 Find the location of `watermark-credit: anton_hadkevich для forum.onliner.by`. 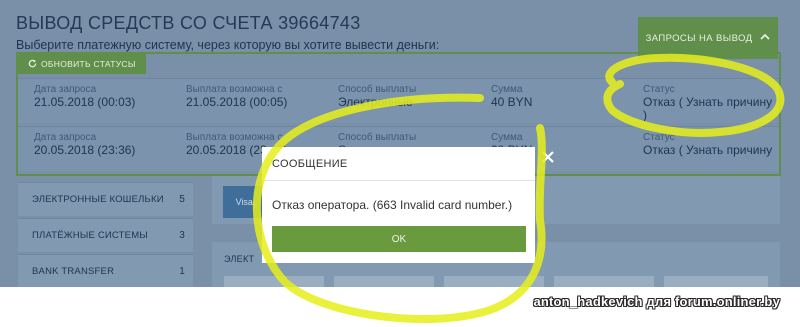

watermark-credit: anton_hadkevich для forum.onliner.by is located at coordinates (656, 301).